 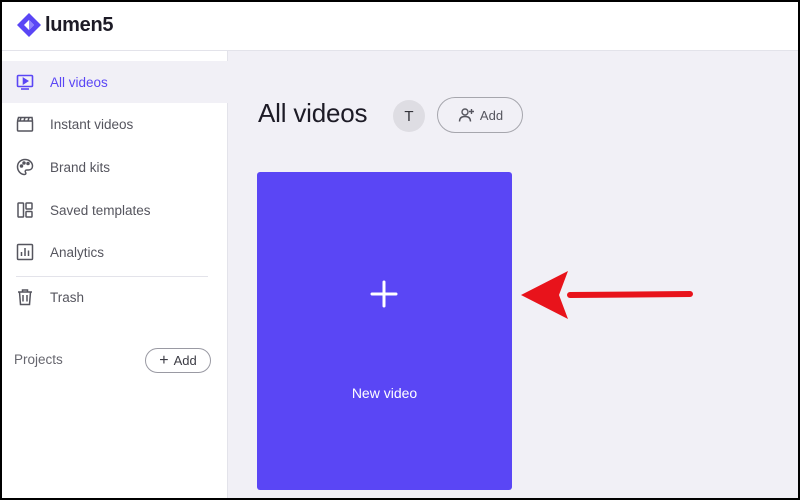 What do you see at coordinates (384, 294) in the screenshot?
I see `plus-icon` at bounding box center [384, 294].